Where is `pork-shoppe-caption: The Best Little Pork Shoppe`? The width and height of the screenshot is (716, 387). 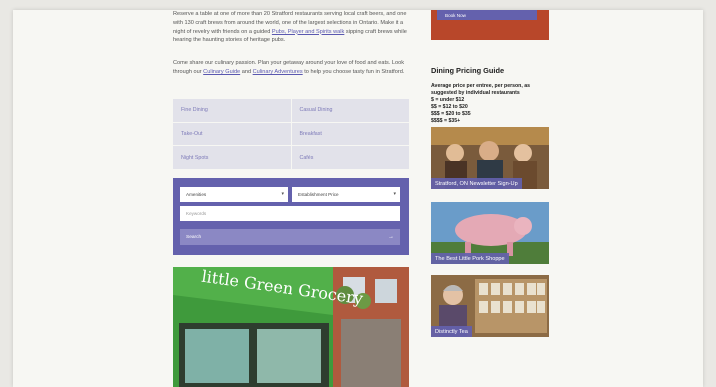
pork-shoppe-caption: The Best Little Pork Shoppe is located at coordinates (470, 258).